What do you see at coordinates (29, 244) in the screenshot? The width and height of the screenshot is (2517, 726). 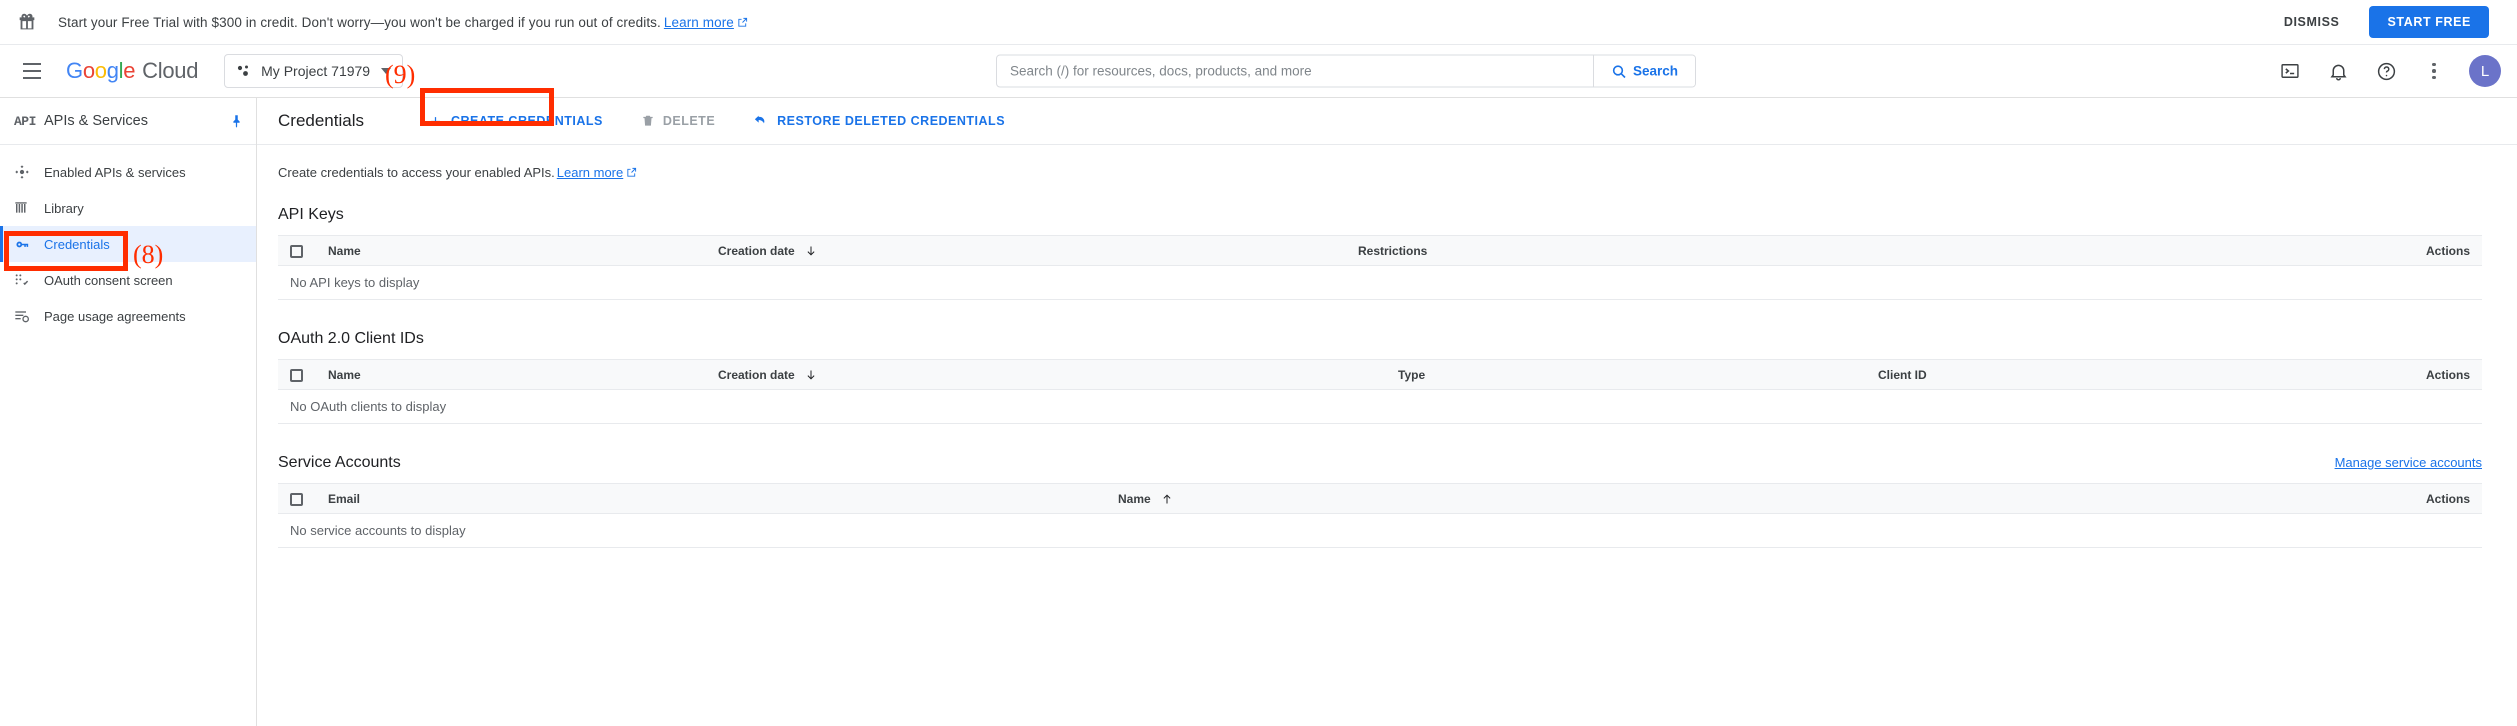 I see `key-icon` at bounding box center [29, 244].